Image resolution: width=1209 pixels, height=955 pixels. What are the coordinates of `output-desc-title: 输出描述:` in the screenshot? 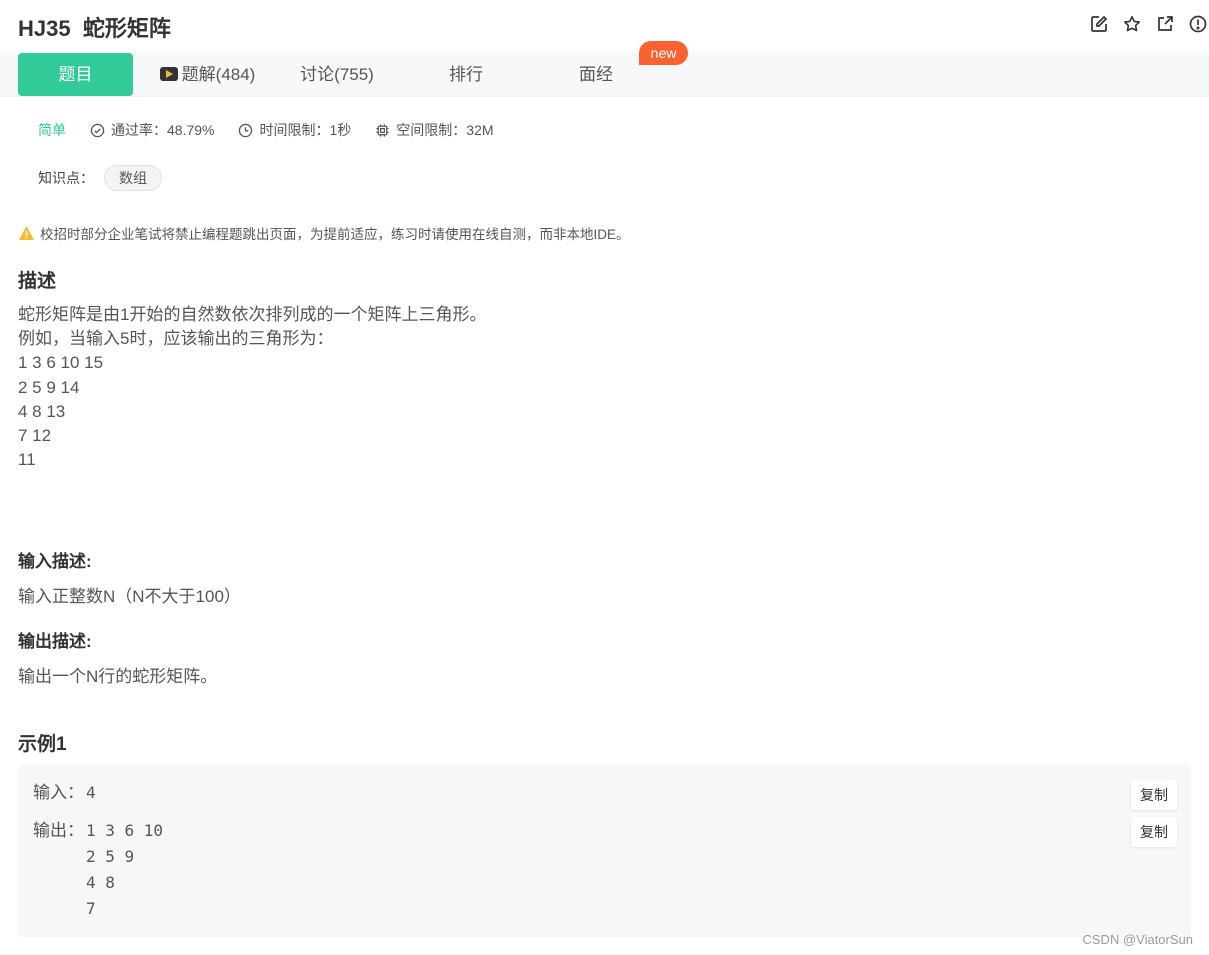 It's located at (55, 641).